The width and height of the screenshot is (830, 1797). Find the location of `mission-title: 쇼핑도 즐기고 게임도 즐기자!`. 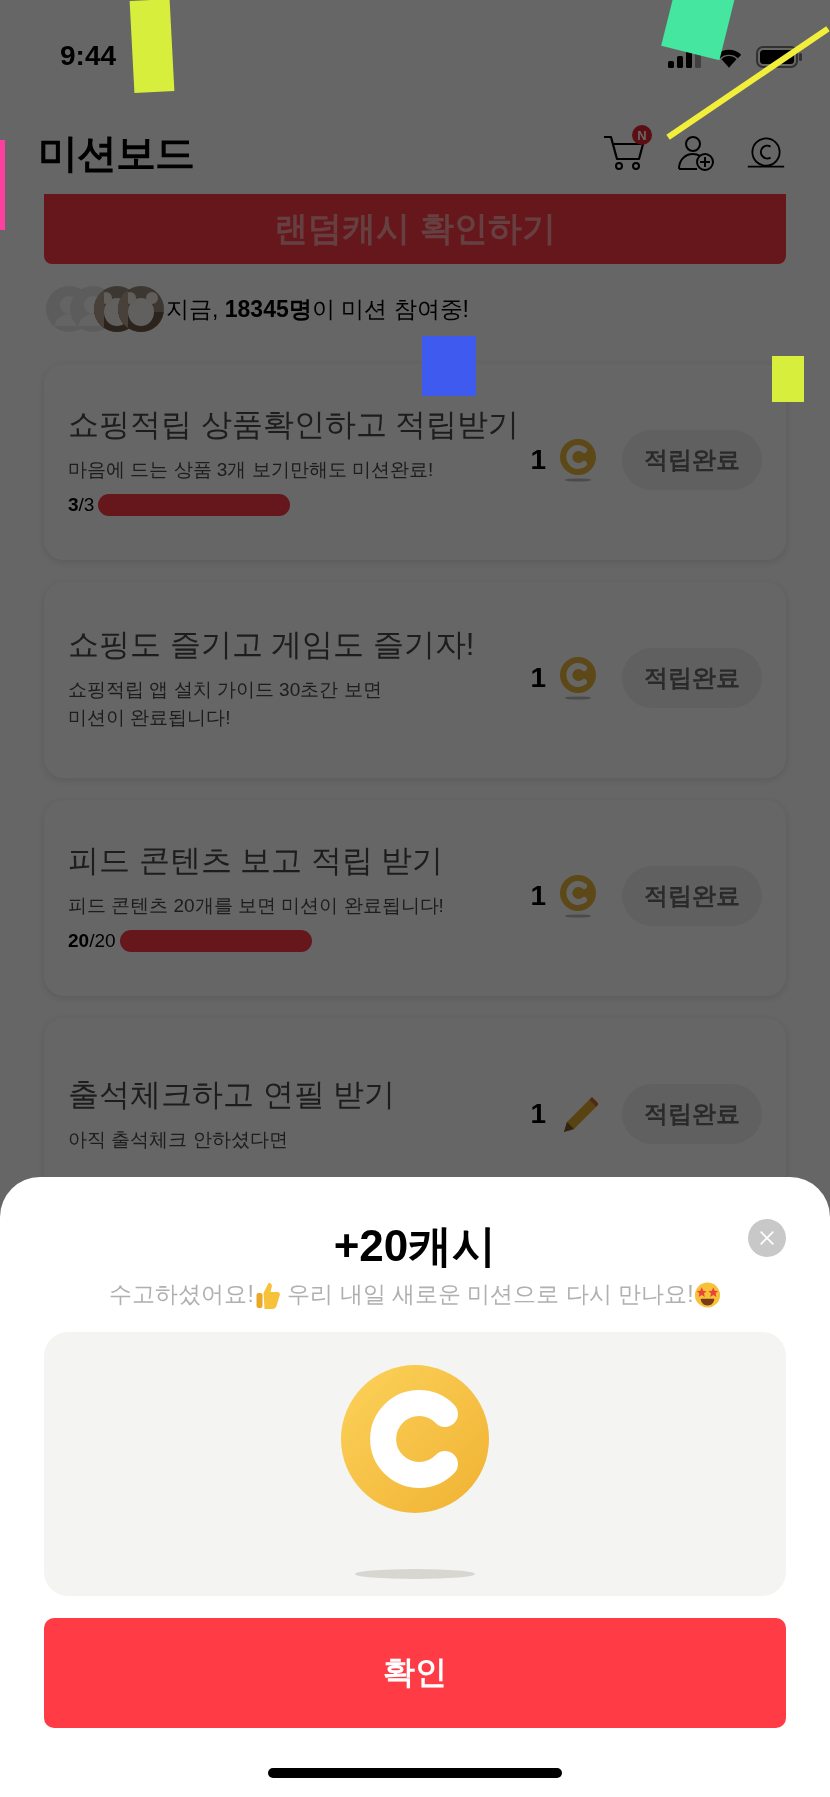

mission-title: 쇼핑도 즐기고 게임도 즐기자! is located at coordinates (272, 644).